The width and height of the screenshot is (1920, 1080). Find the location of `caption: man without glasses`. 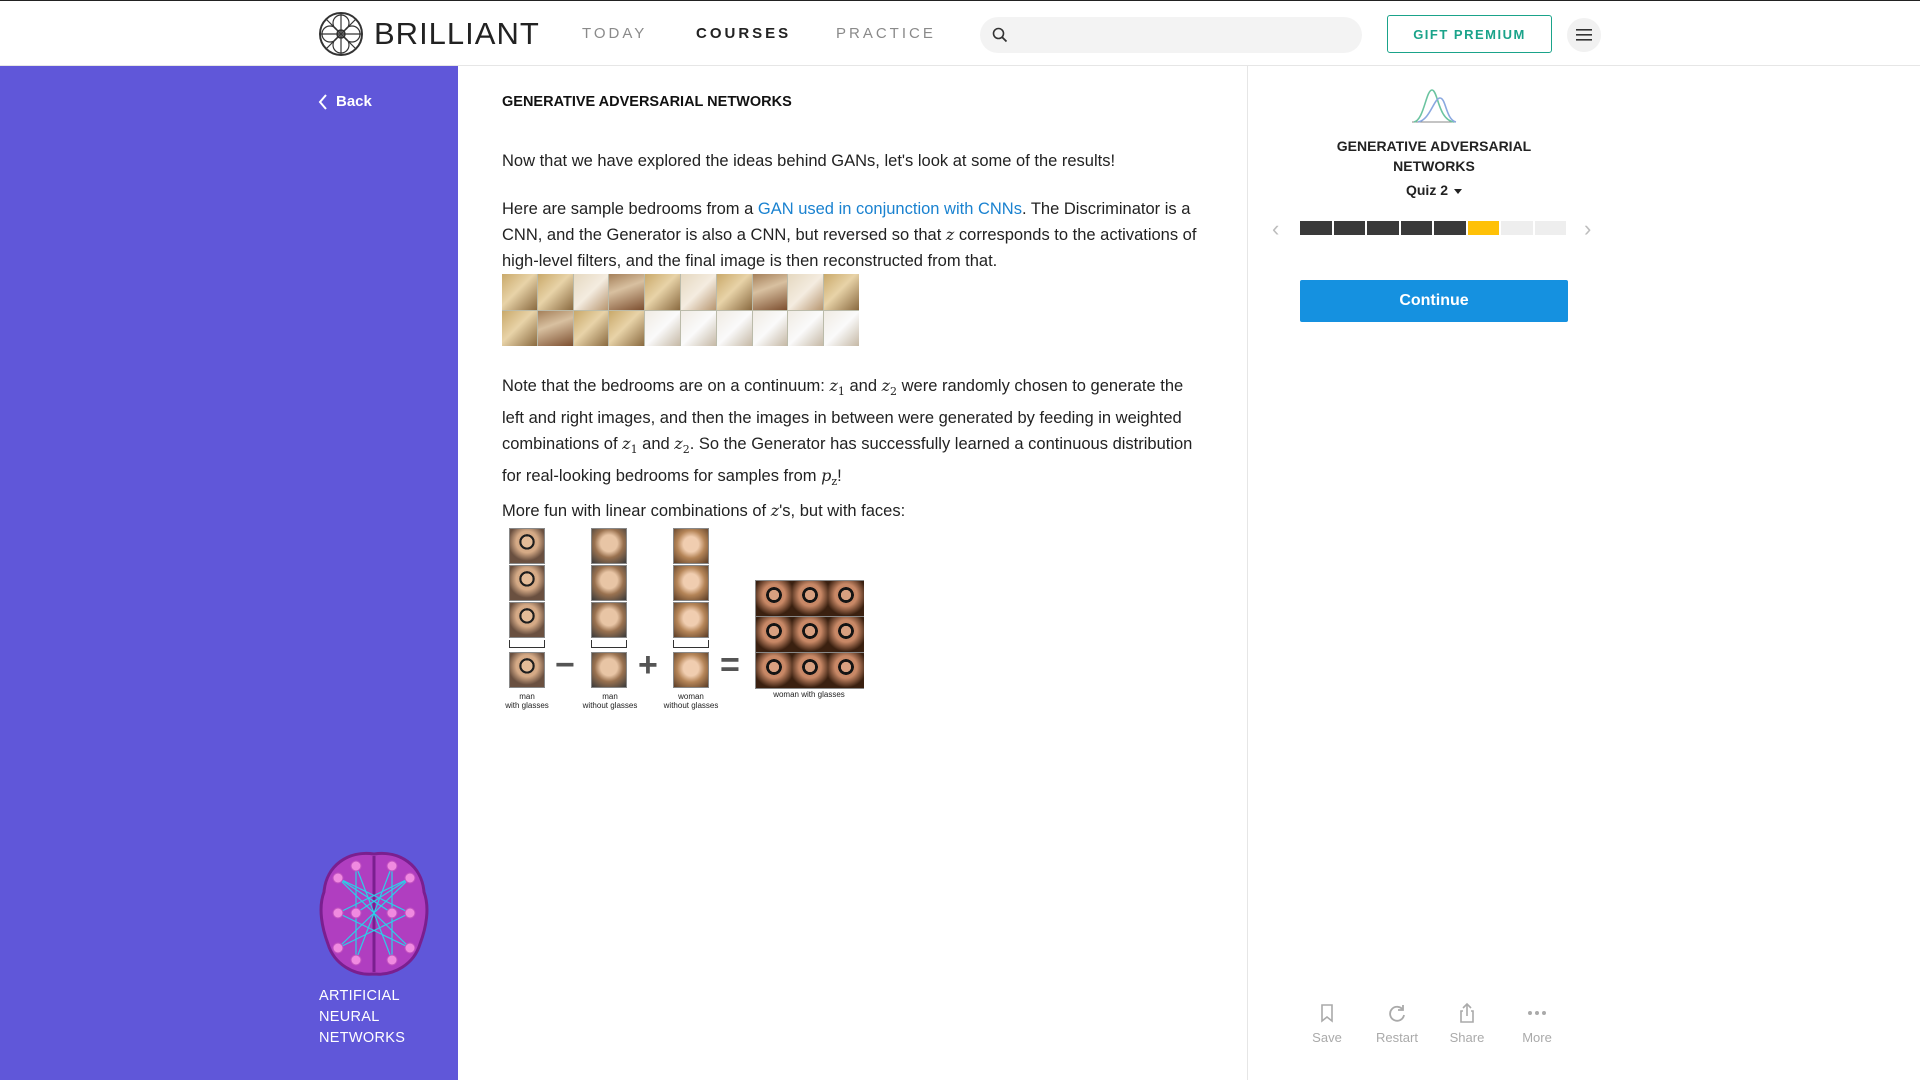

caption: man without glasses is located at coordinates (610, 701).